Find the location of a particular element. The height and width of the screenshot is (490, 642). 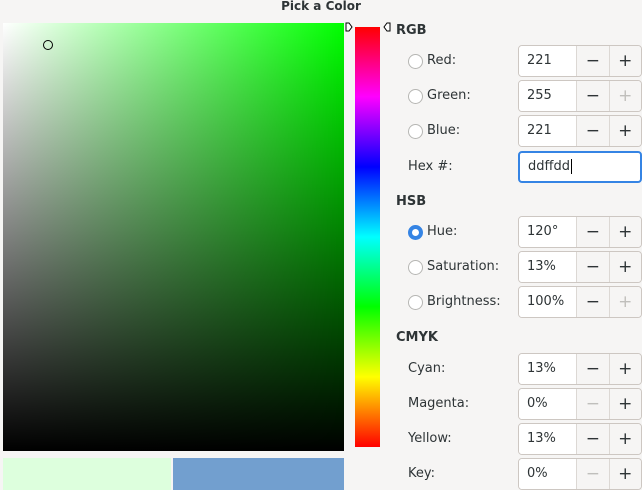

text-caret is located at coordinates (571, 166).